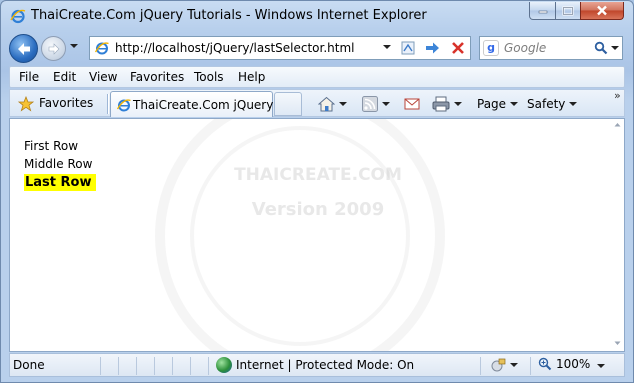 The height and width of the screenshot is (383, 634). I want to click on forward-arrow-icon, so click(53, 48).